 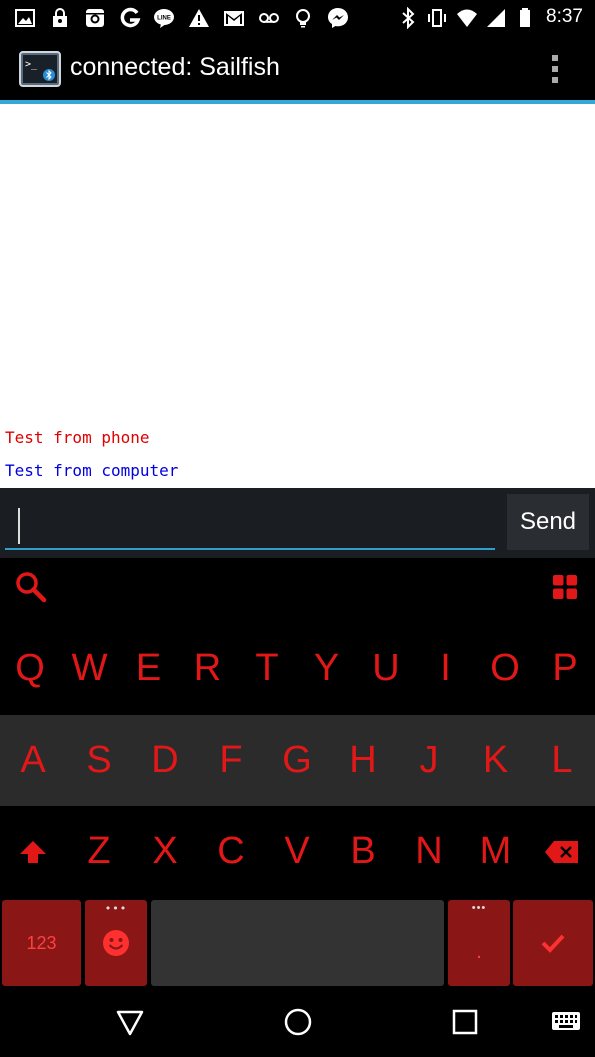 What do you see at coordinates (33, 760) in the screenshot?
I see `key-a: A` at bounding box center [33, 760].